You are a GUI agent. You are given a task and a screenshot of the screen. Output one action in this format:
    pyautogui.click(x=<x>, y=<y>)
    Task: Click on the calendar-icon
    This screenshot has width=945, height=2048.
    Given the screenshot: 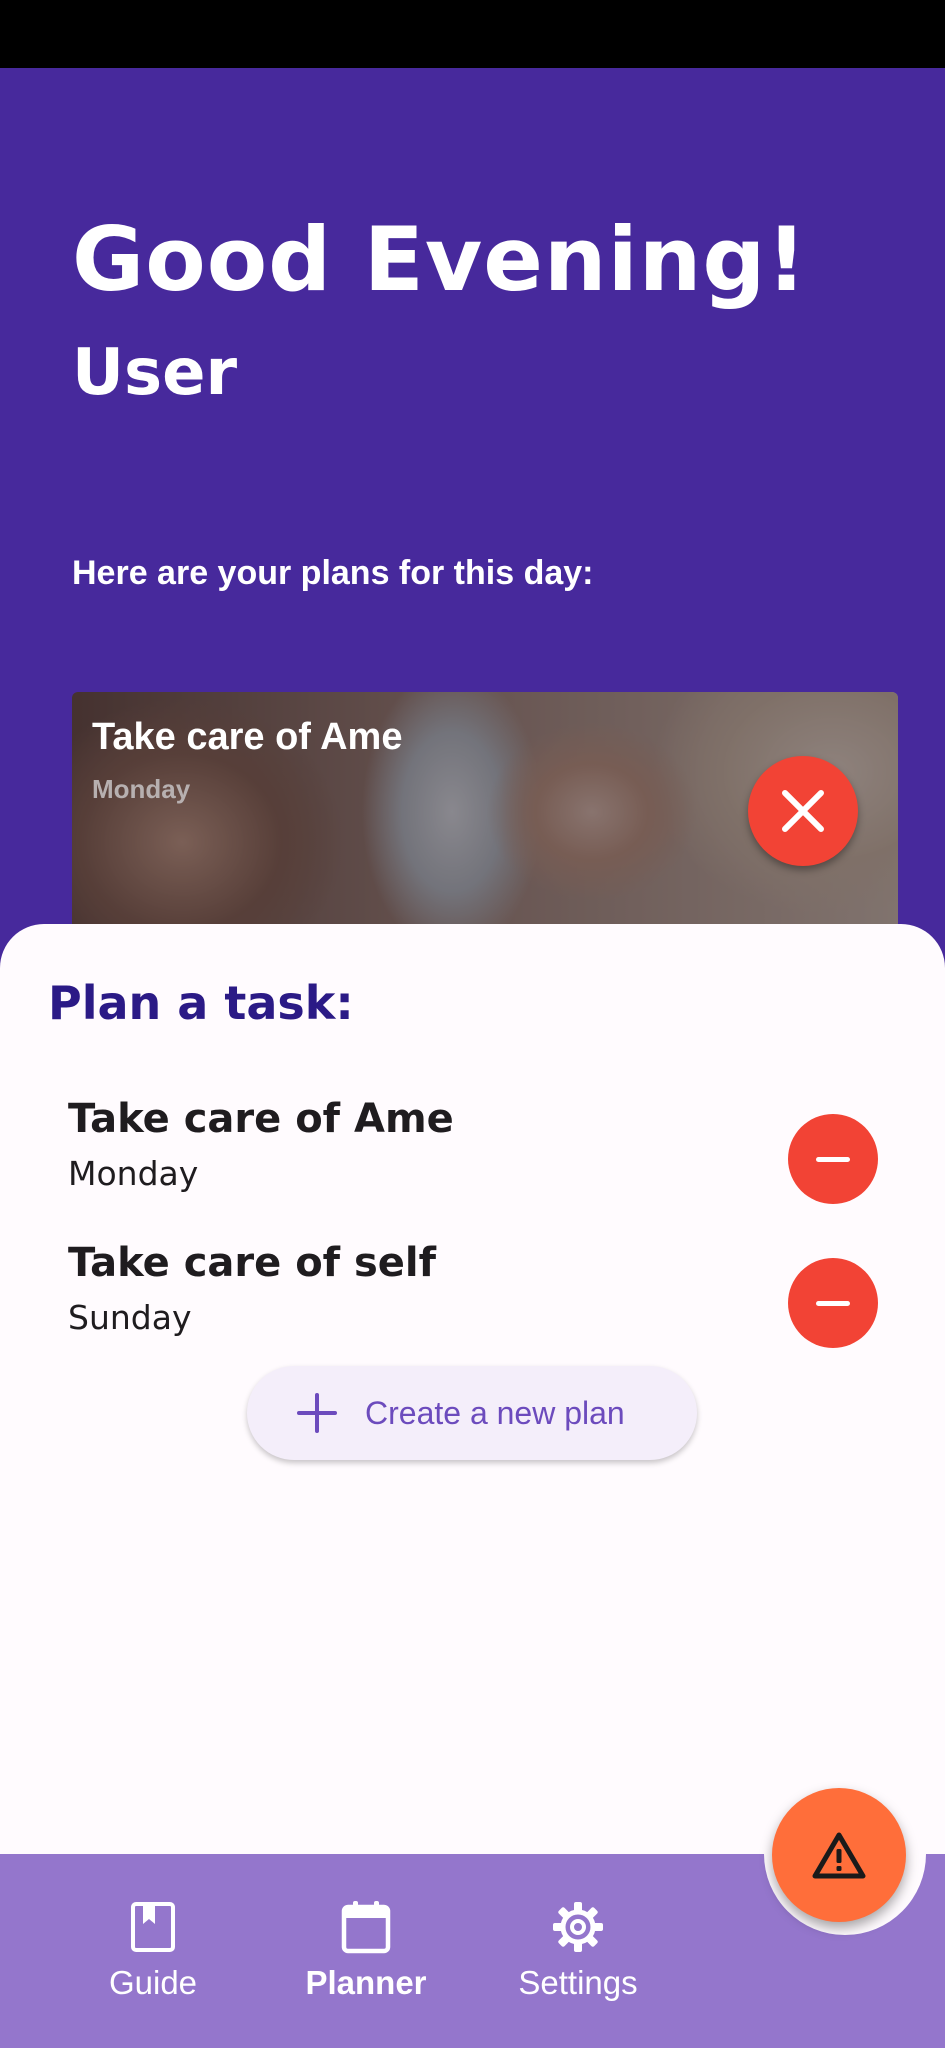 What is the action you would take?
    pyautogui.click(x=366, y=1927)
    